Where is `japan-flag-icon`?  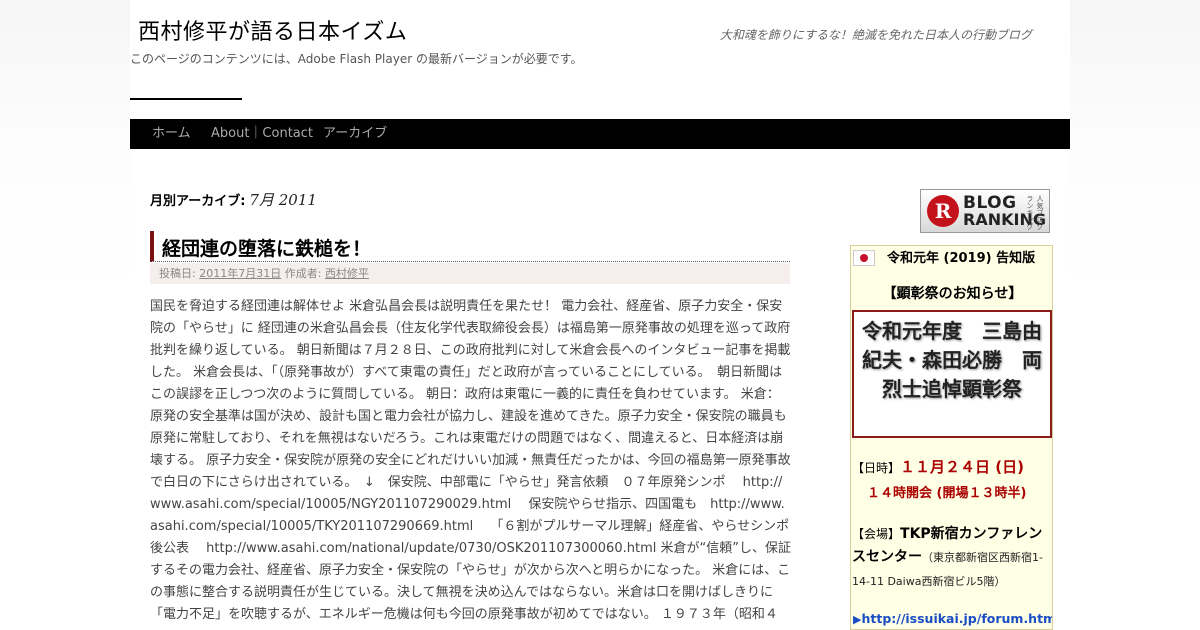 japan-flag-icon is located at coordinates (864, 258).